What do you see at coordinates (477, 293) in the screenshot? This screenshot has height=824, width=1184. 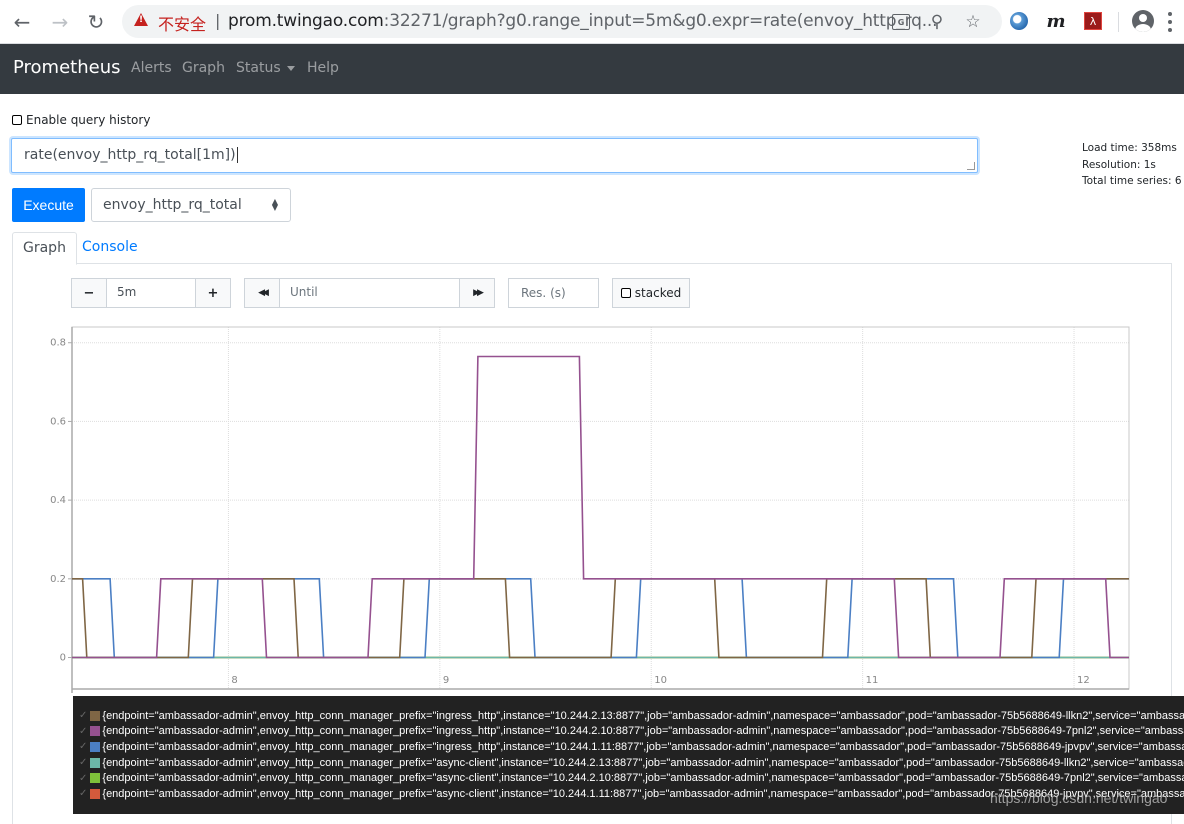 I see `time-forward-button: ▶▶` at bounding box center [477, 293].